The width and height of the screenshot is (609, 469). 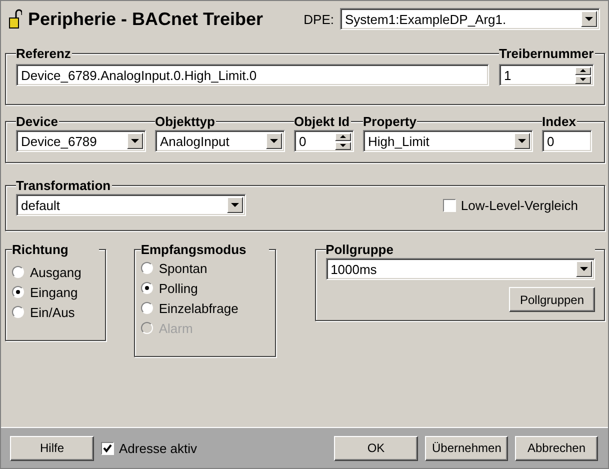 What do you see at coordinates (546, 75) in the screenshot?
I see `spin-field: 1` at bounding box center [546, 75].